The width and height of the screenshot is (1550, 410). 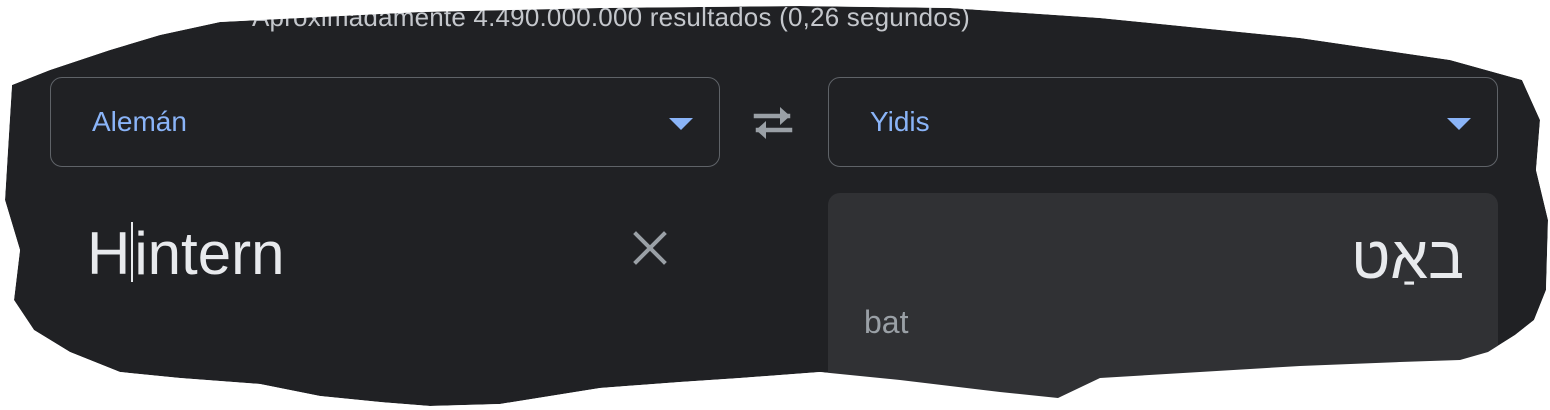 I want to click on transliteration-text: bat, so click(x=886, y=322).